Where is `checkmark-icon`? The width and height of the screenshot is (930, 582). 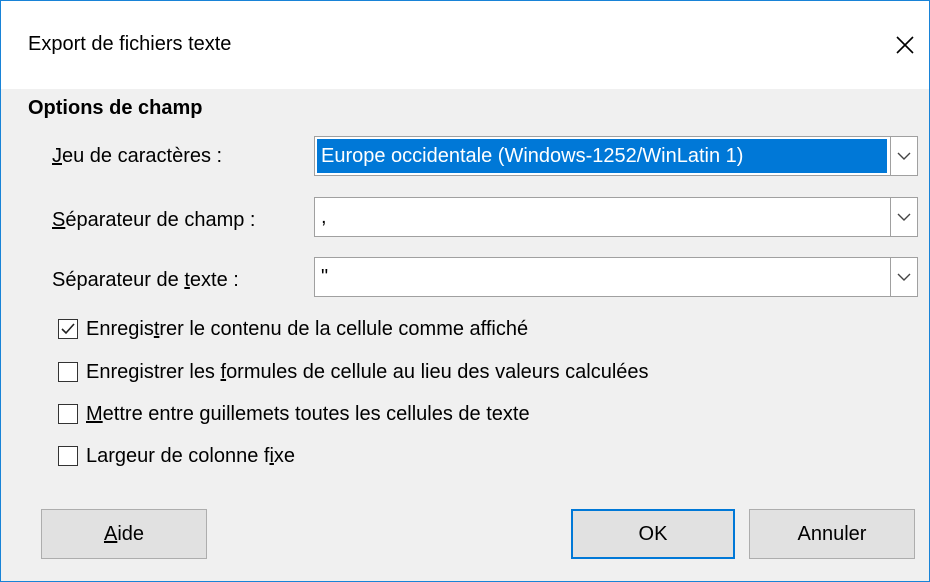 checkmark-icon is located at coordinates (68, 329).